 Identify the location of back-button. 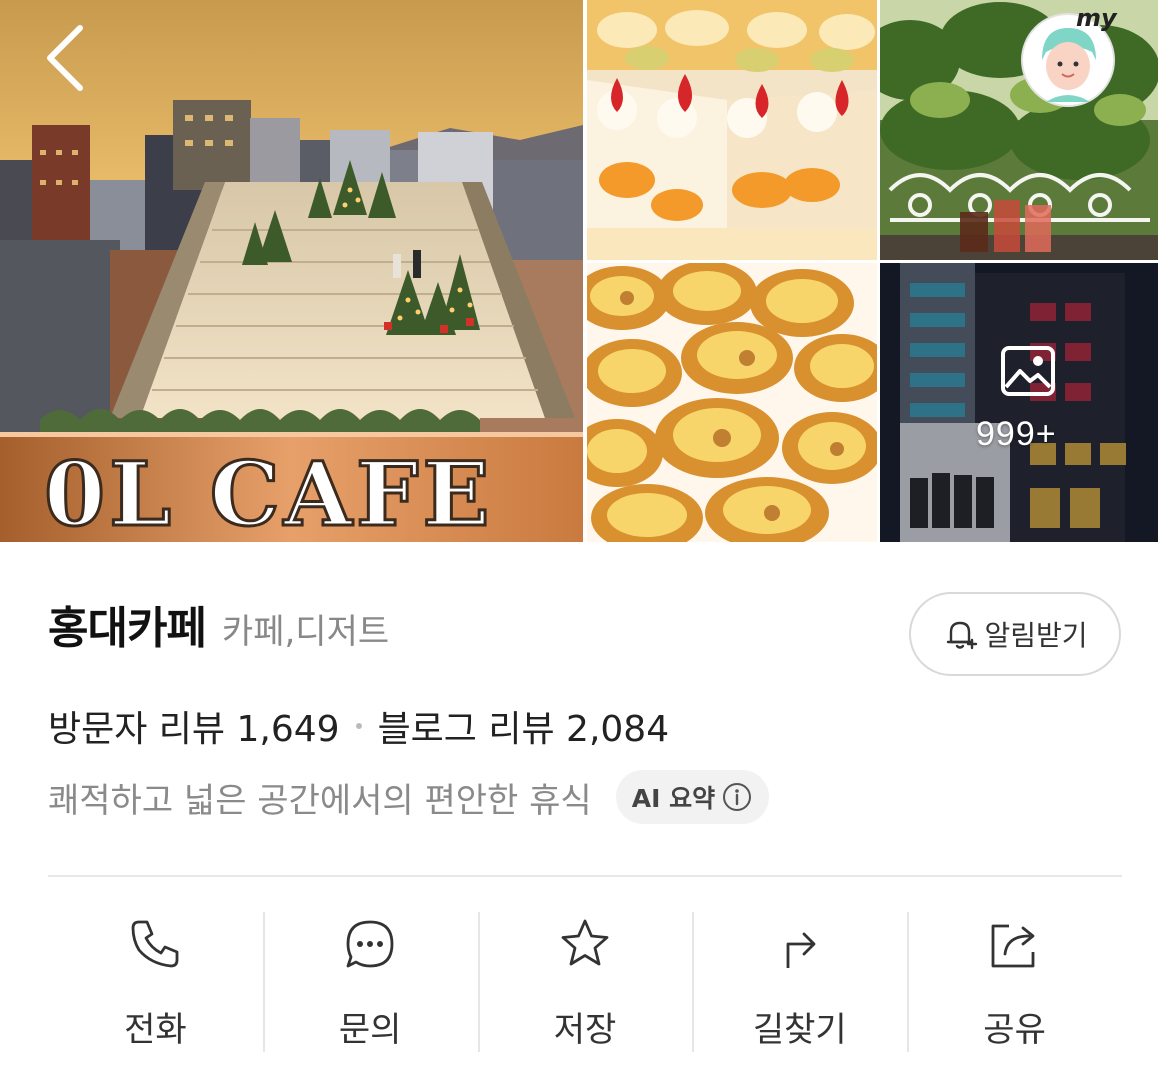
(66, 58).